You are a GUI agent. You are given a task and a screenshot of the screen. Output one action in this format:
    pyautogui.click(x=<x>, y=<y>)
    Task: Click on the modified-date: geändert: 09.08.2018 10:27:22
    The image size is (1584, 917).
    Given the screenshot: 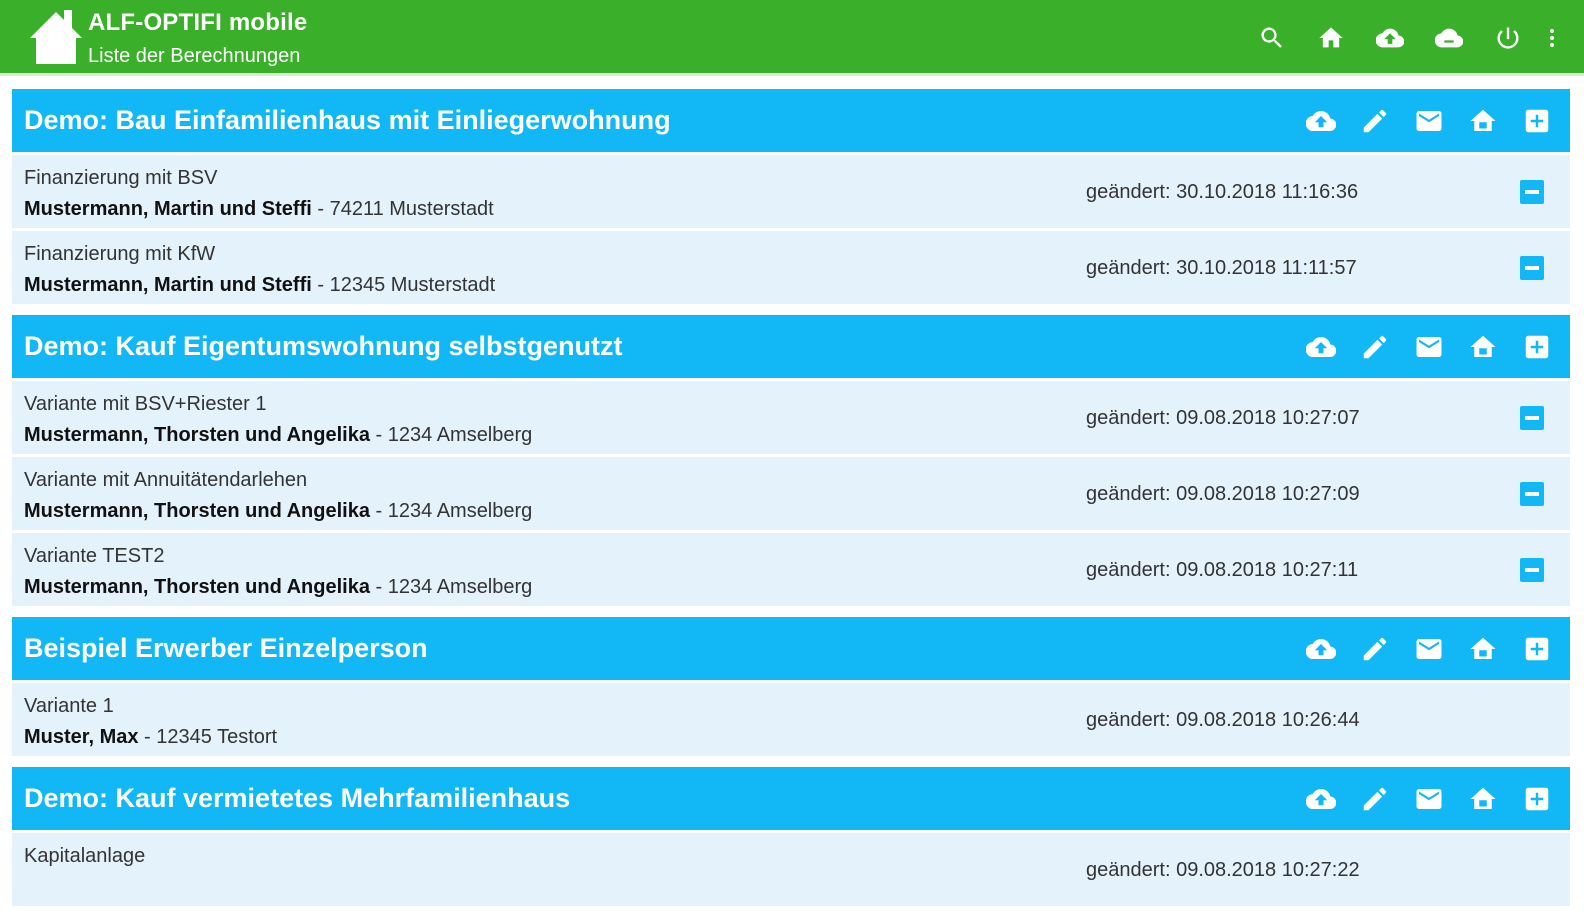 What is the action you would take?
    pyautogui.click(x=1223, y=870)
    